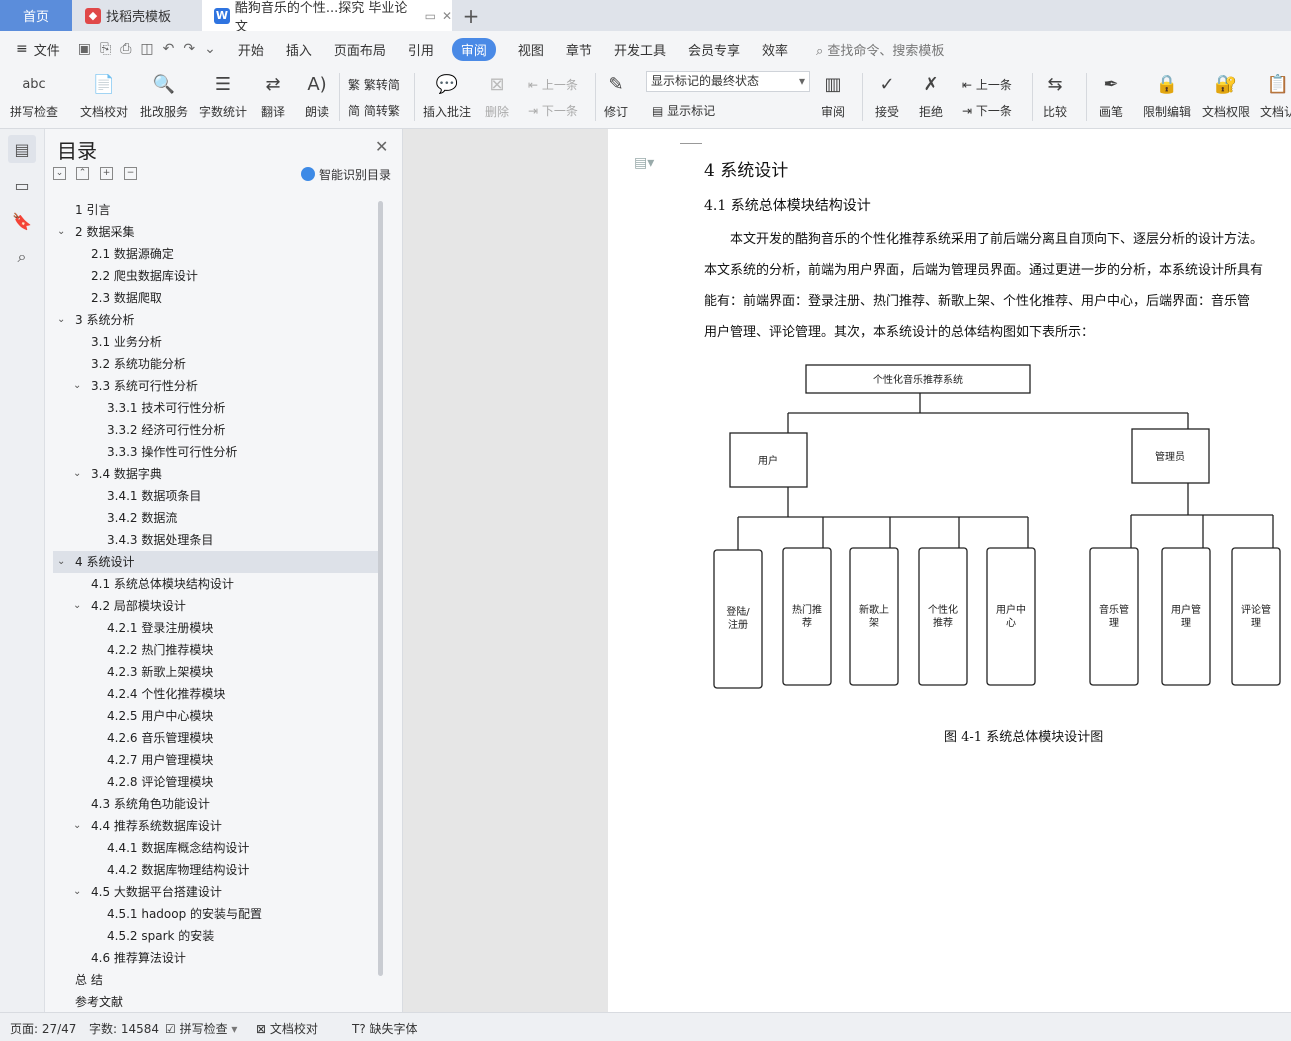 Image resolution: width=1291 pixels, height=1041 pixels. I want to click on command-search: ⌕ 查找命令、搜索模板, so click(880, 49).